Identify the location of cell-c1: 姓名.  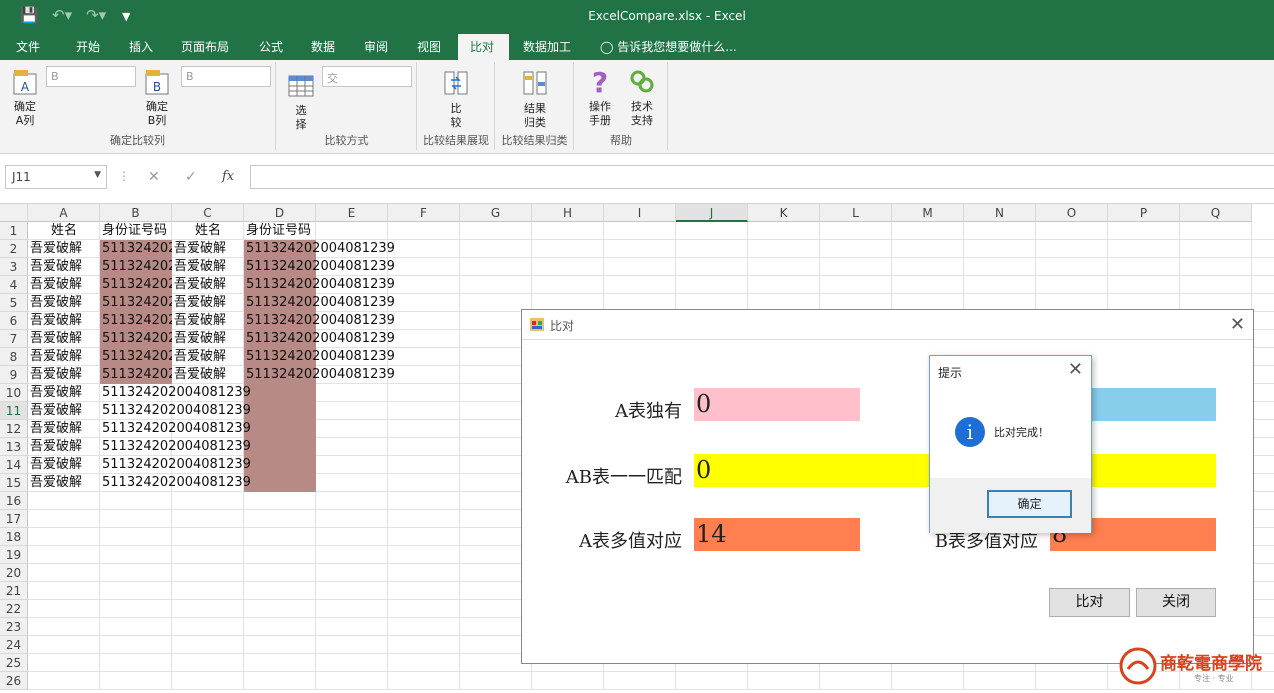
(208, 231).